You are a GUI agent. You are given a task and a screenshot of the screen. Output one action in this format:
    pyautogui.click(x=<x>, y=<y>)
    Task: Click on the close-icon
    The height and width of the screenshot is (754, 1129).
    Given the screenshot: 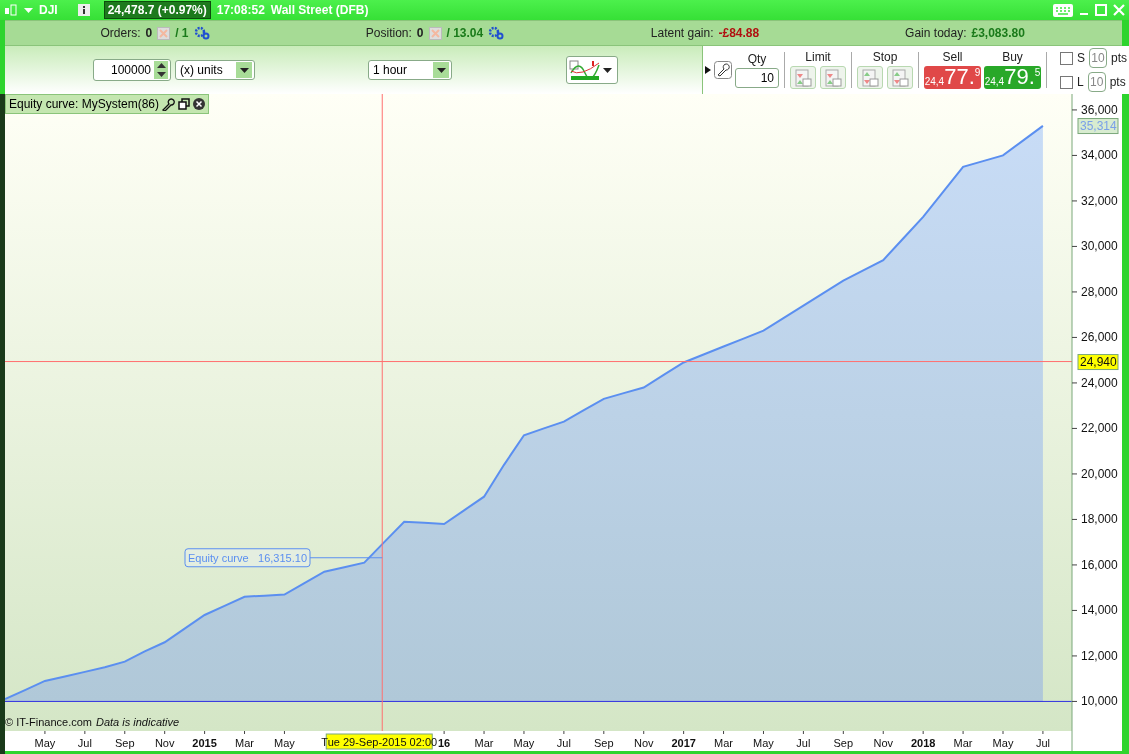 What is the action you would take?
    pyautogui.click(x=199, y=104)
    